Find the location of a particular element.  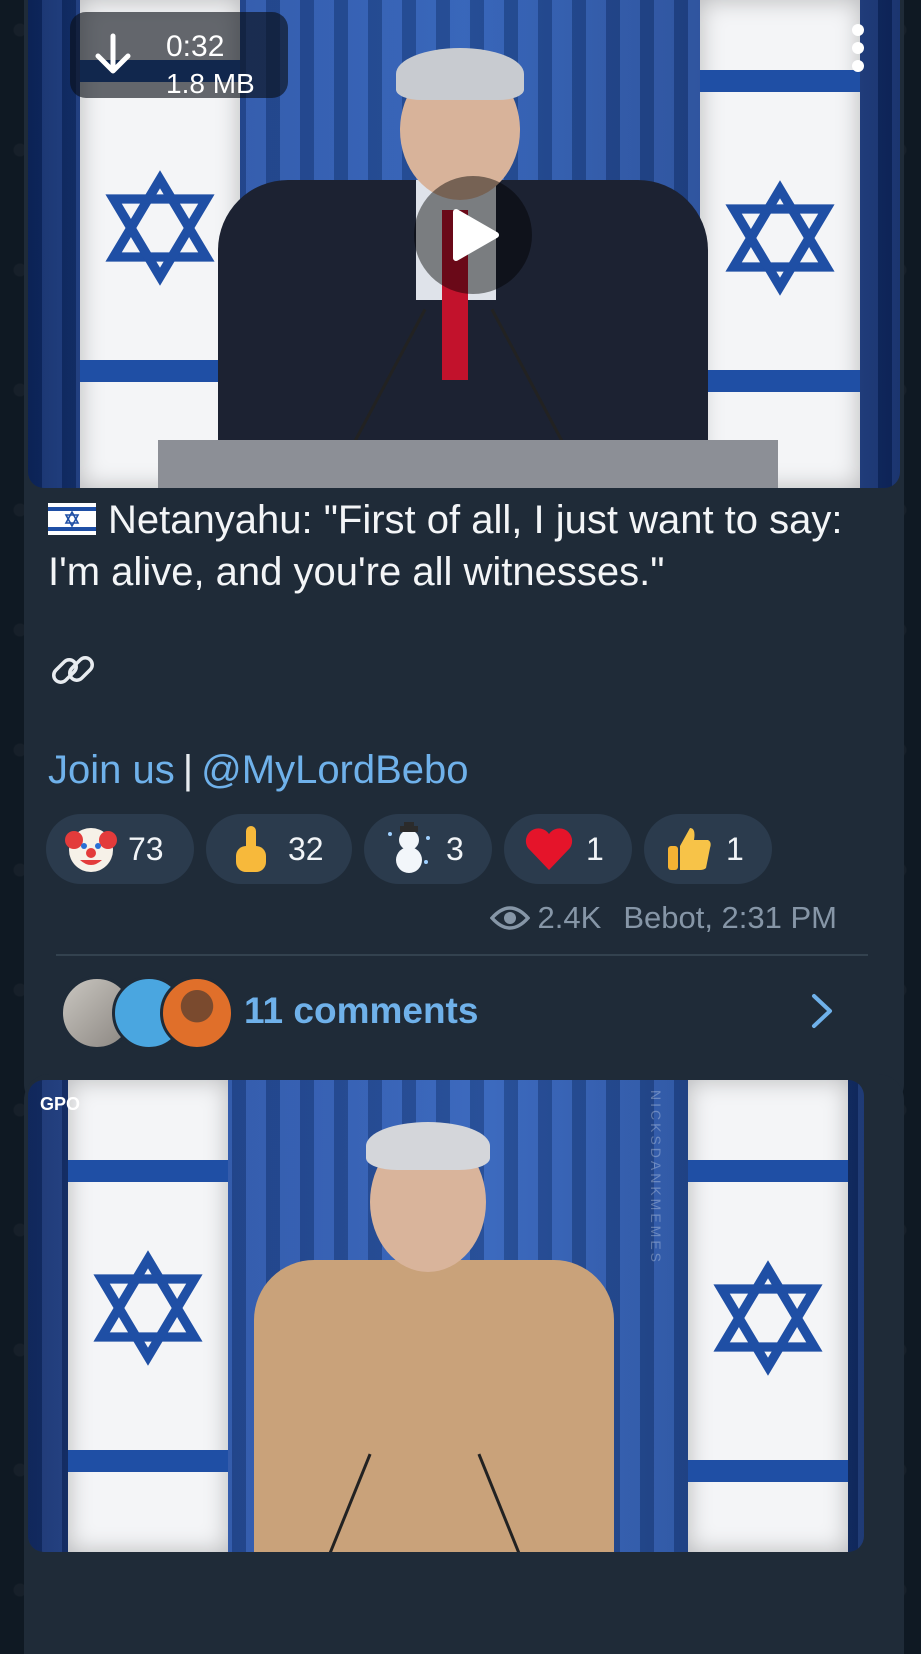

comments-divider is located at coordinates (462, 955).